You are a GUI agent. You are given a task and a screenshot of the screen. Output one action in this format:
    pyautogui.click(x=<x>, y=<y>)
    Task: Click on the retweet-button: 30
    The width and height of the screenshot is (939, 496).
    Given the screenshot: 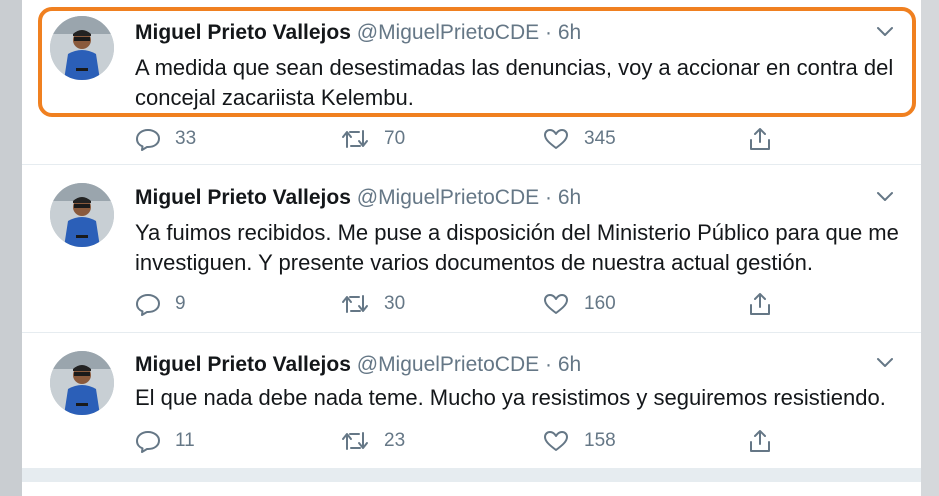 What is the action you would take?
    pyautogui.click(x=372, y=304)
    